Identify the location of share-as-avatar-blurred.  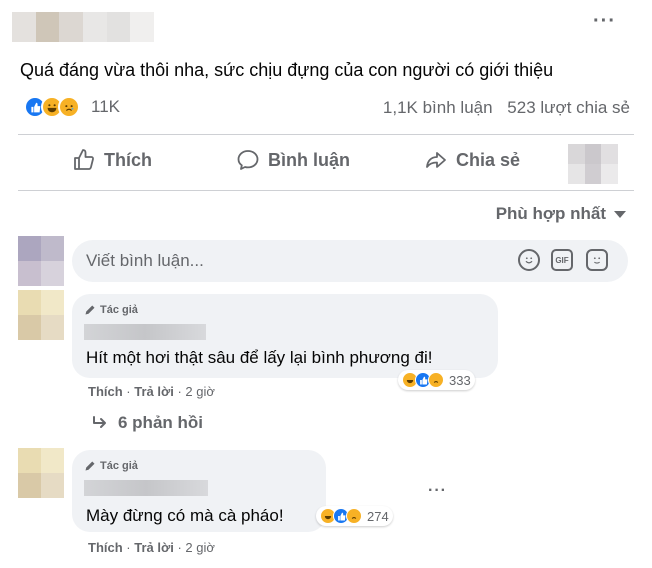
(593, 164).